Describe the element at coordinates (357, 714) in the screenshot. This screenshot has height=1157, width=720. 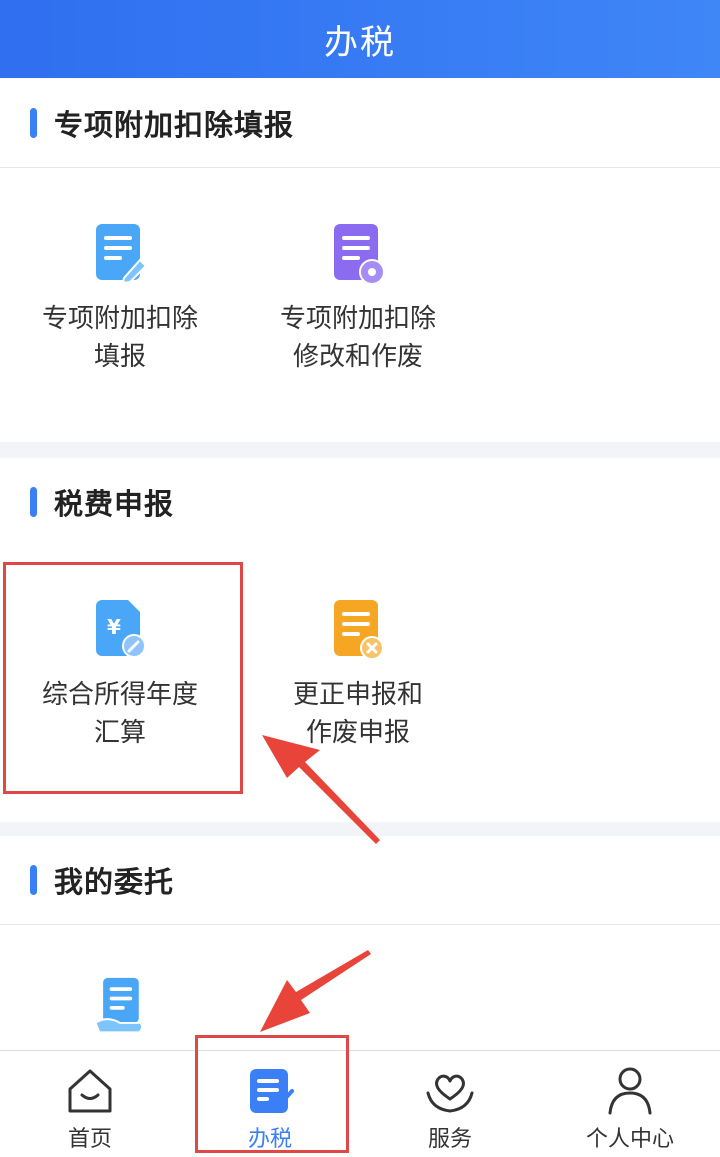
I see `tile-label: 更正申报和 作废申报` at that location.